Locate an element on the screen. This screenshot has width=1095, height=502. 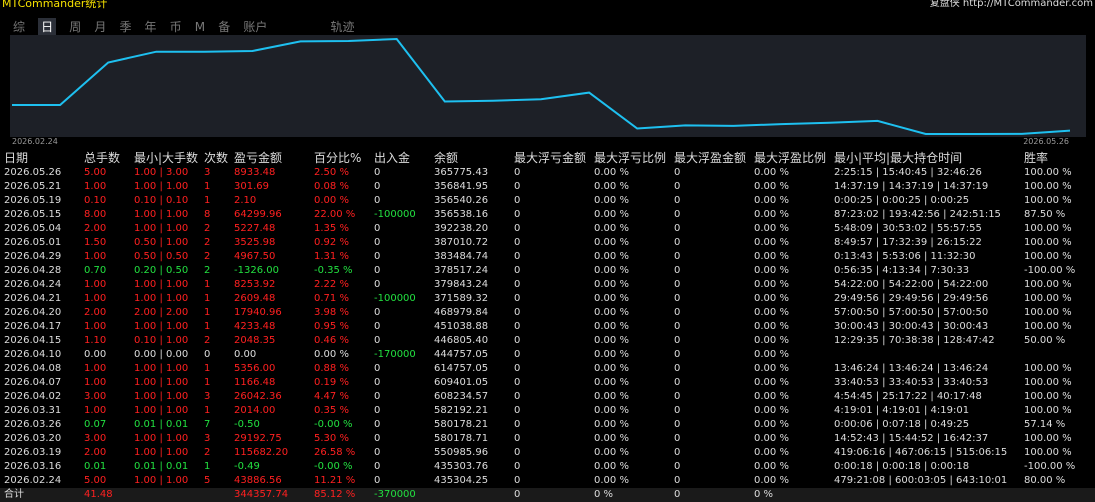
tab-m: M is located at coordinates (200, 27).